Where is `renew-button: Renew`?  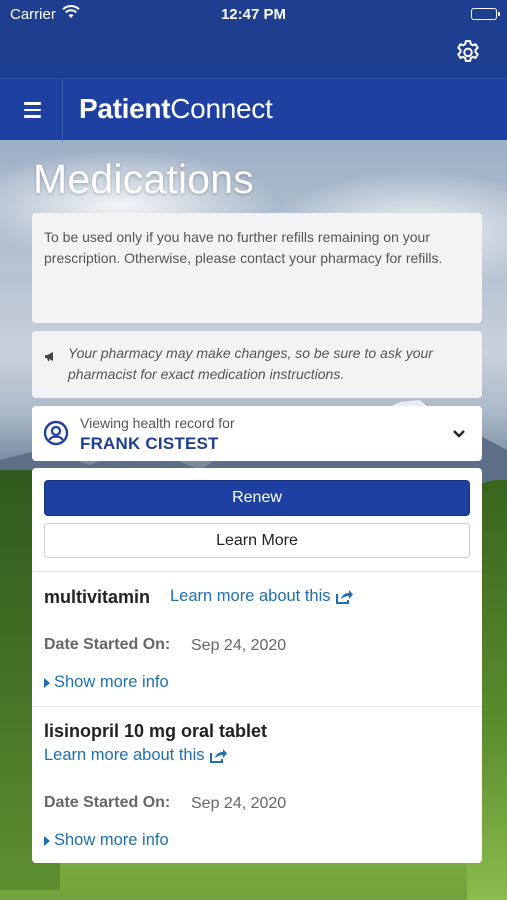
renew-button: Renew is located at coordinates (257, 498).